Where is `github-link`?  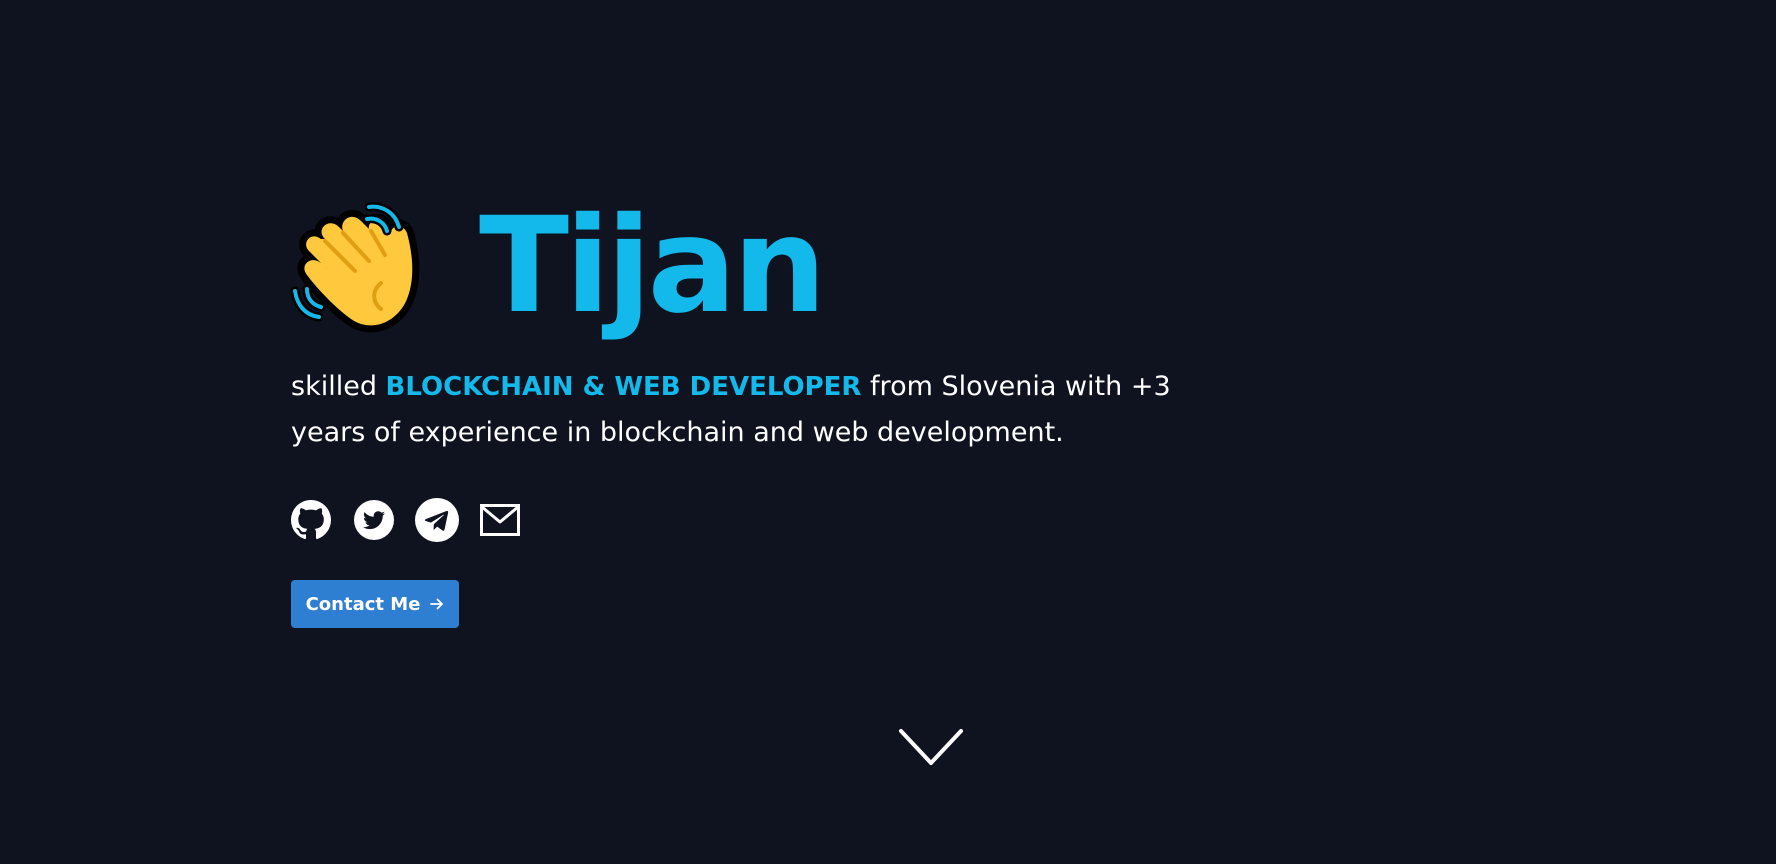
github-link is located at coordinates (311, 520).